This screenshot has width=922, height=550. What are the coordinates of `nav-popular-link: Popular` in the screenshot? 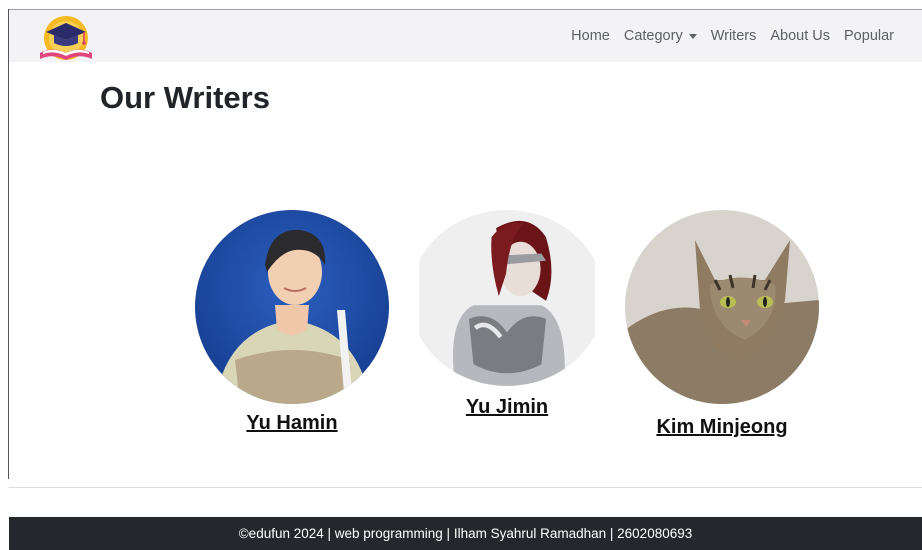 It's located at (869, 36).